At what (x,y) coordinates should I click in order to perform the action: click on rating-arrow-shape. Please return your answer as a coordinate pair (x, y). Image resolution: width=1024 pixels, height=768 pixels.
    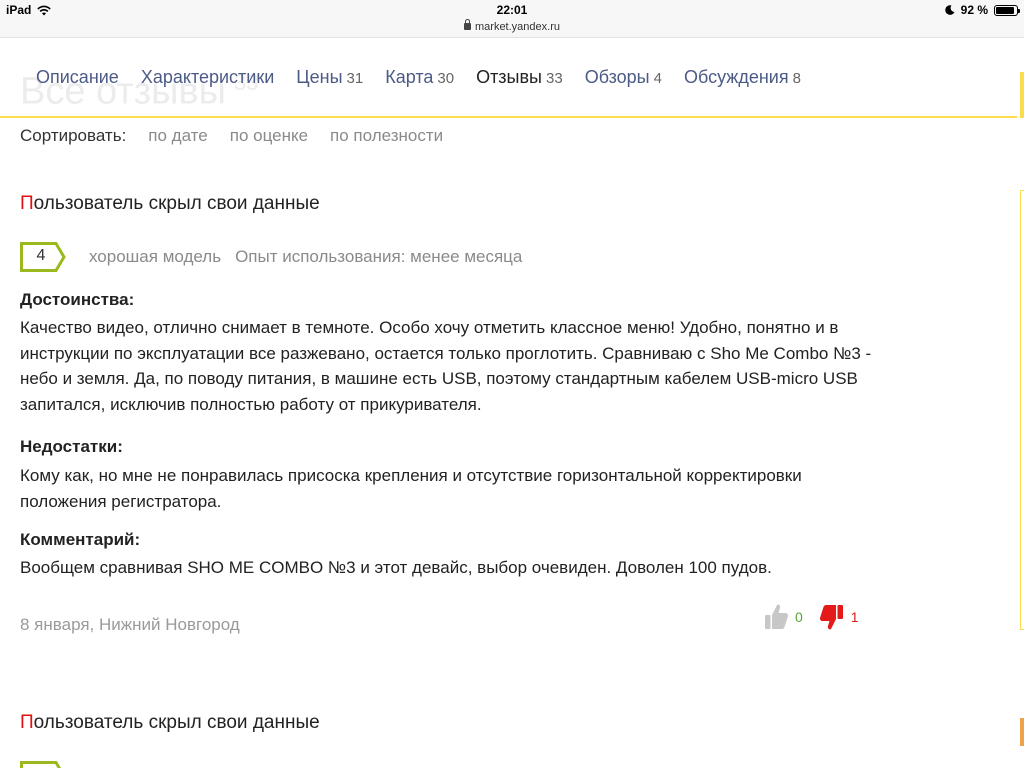
    Looking at the image, I should click on (41, 764).